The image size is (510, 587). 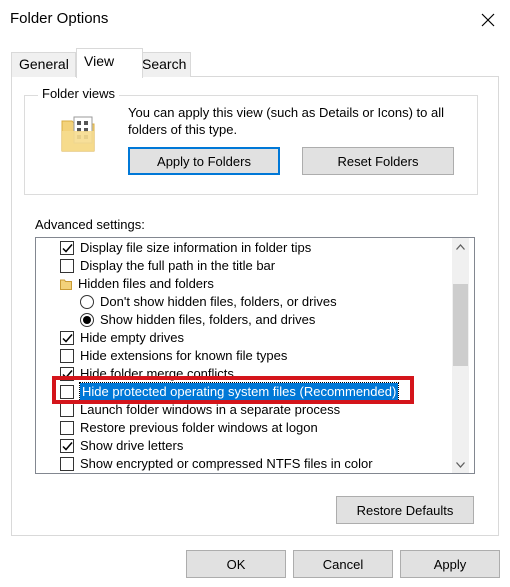 I want to click on scroll-up-button, so click(x=460, y=246).